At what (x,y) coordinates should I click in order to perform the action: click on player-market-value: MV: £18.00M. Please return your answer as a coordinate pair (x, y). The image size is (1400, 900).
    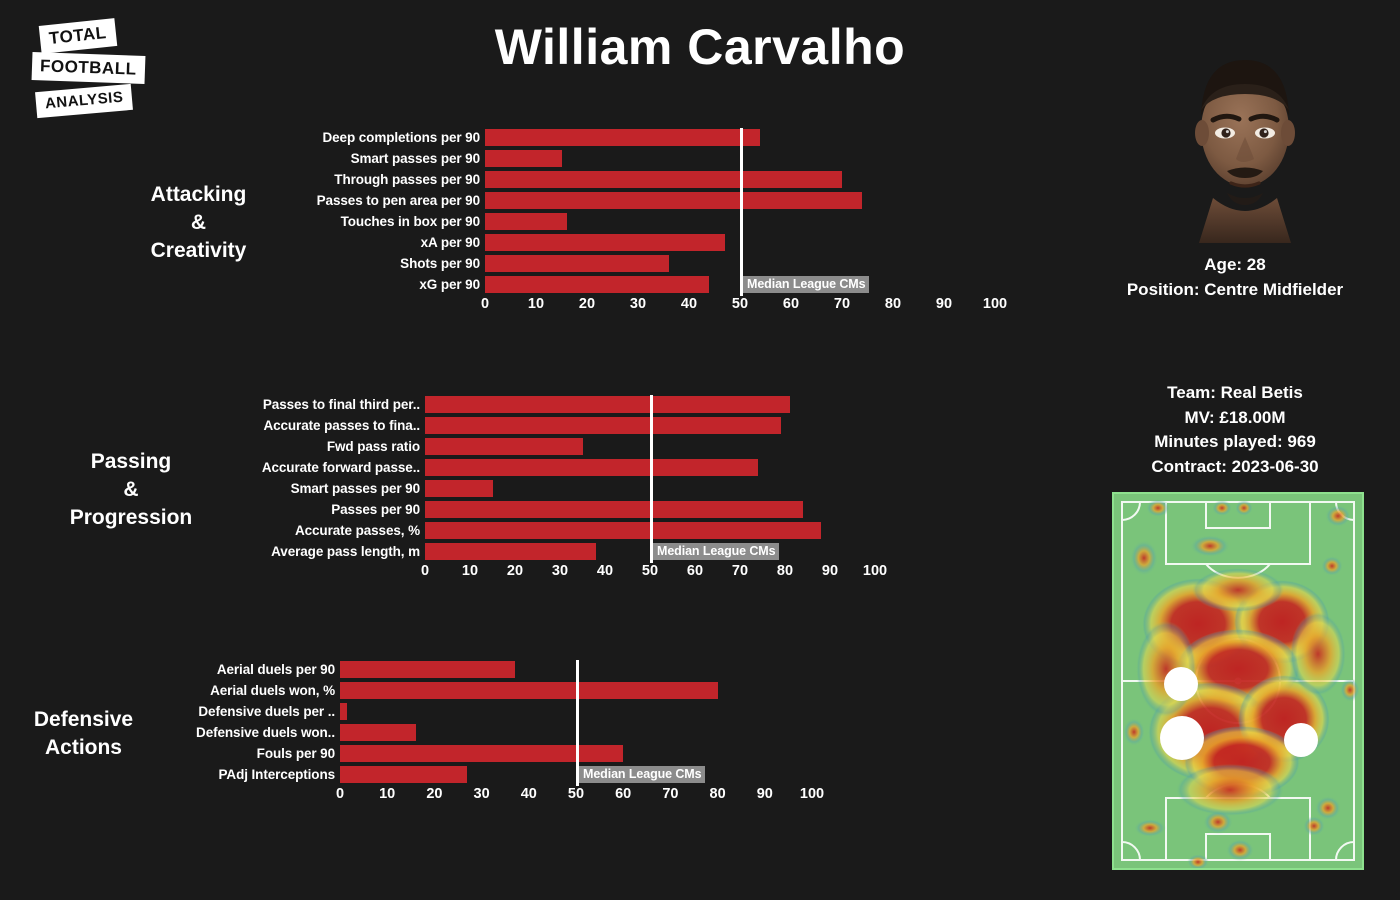
    Looking at the image, I should click on (1235, 417).